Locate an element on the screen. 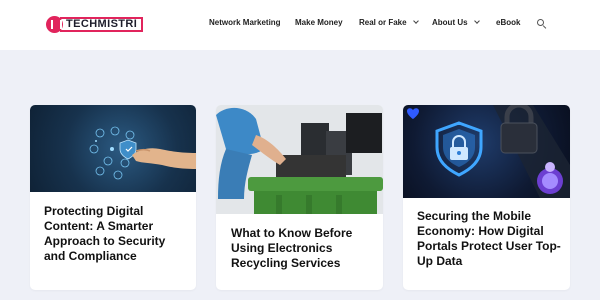 The image size is (600, 300). nav-item-label: Make Money is located at coordinates (319, 22).